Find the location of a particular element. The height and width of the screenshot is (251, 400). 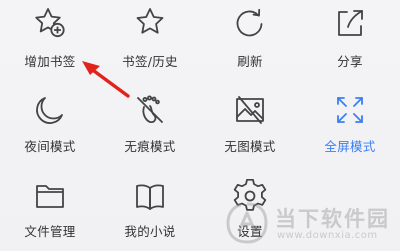

night-mode-button: 夜间模式 is located at coordinates (50, 122).